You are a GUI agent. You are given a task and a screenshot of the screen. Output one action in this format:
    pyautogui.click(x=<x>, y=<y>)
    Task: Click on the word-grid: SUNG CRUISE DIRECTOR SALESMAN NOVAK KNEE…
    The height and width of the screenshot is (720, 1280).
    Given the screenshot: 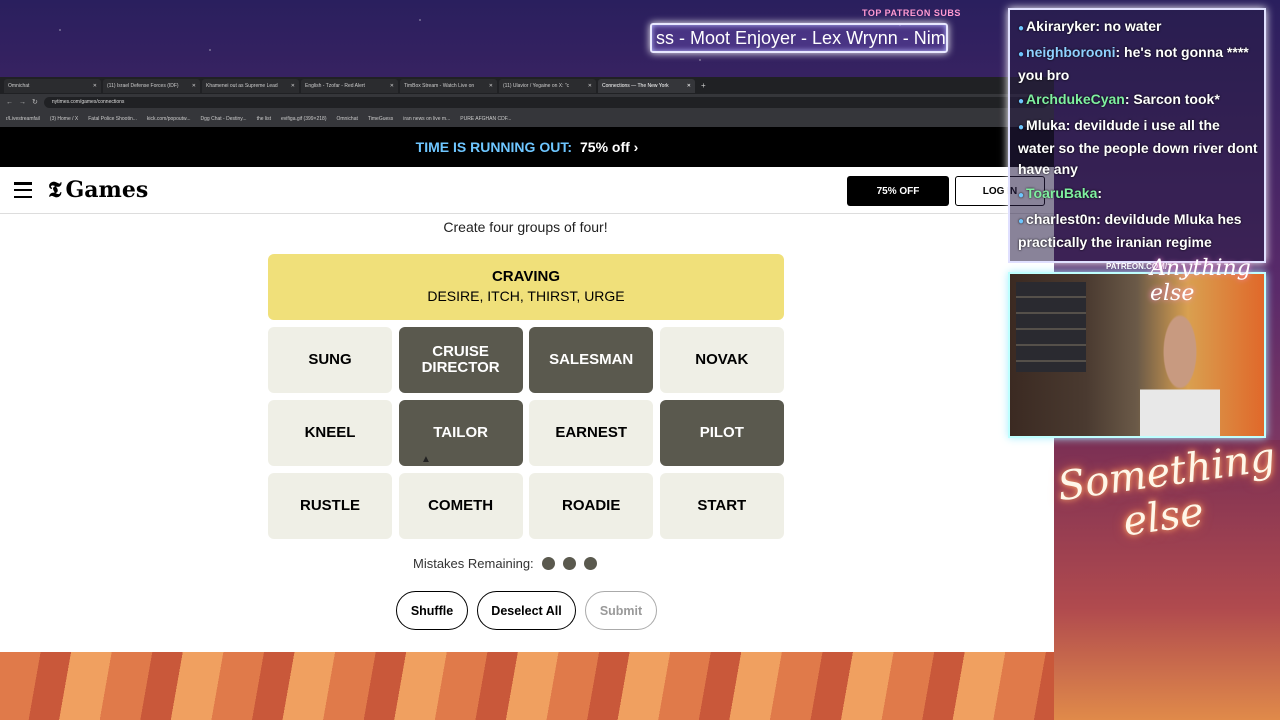 What is the action you would take?
    pyautogui.click(x=526, y=433)
    